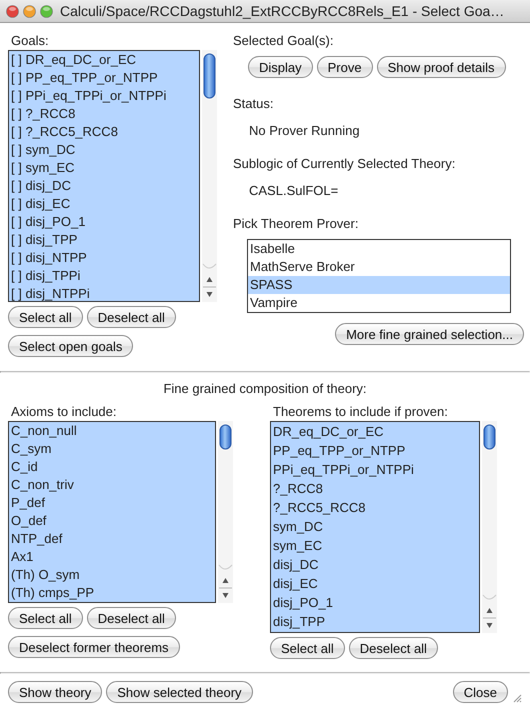 This screenshot has height=704, width=530. Describe the element at coordinates (179, 692) in the screenshot. I see `show-theory-button: Show selected theory` at that location.